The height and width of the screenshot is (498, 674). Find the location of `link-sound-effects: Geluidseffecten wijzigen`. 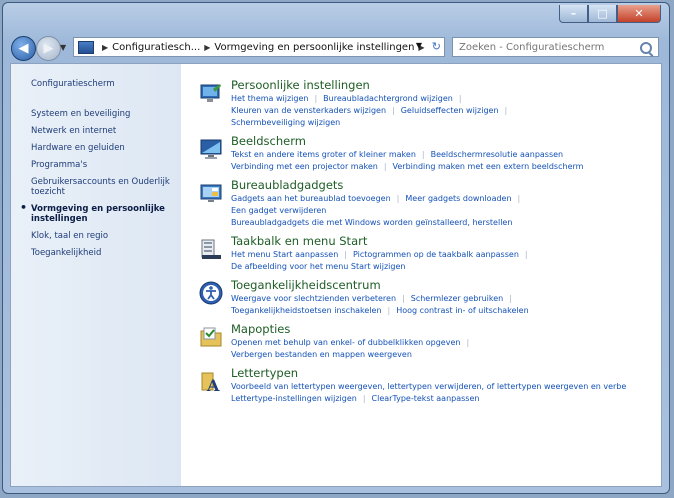

link-sound-effects: Geluidseffecten wijzigen is located at coordinates (450, 110).